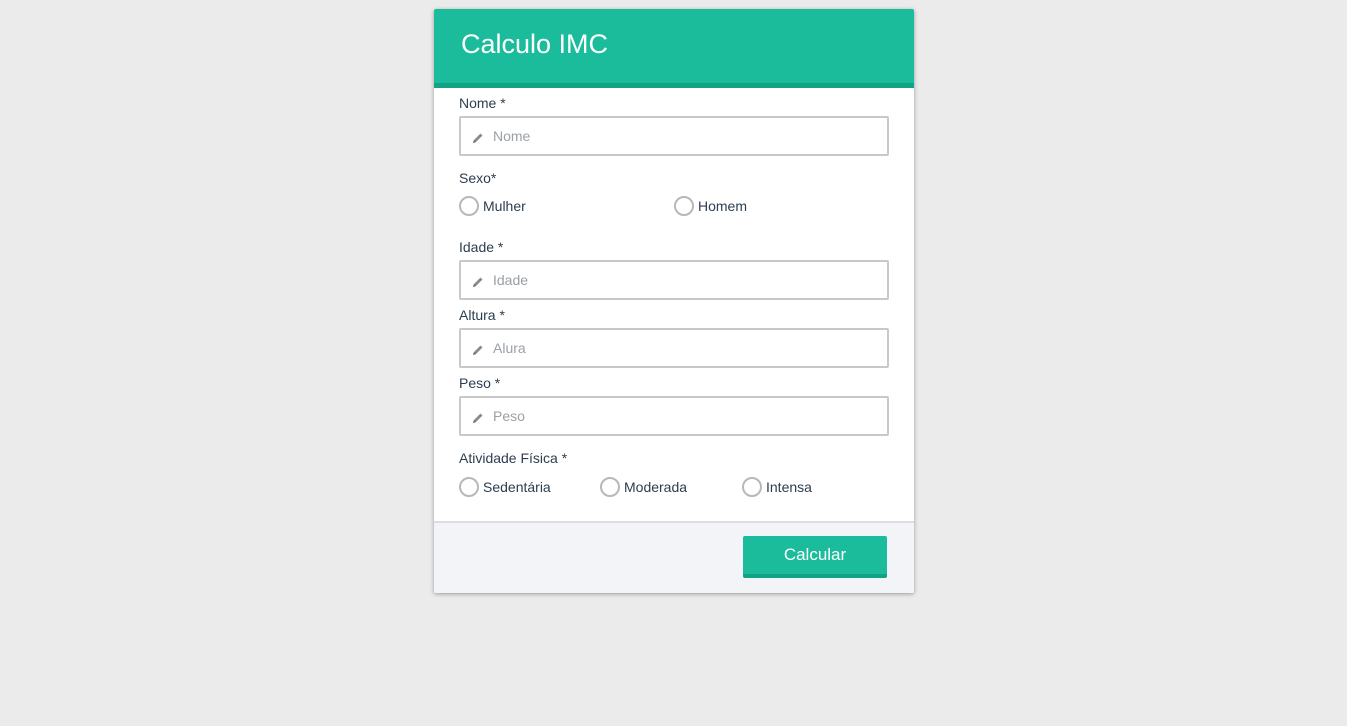 Image resolution: width=1347 pixels, height=726 pixels. I want to click on sexo-label: Sexo*, so click(478, 178).